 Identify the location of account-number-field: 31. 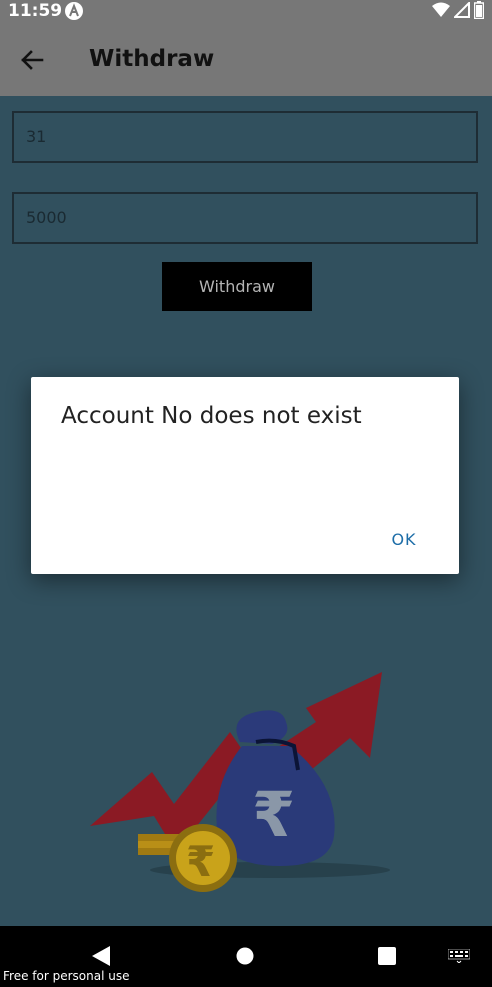
(245, 137).